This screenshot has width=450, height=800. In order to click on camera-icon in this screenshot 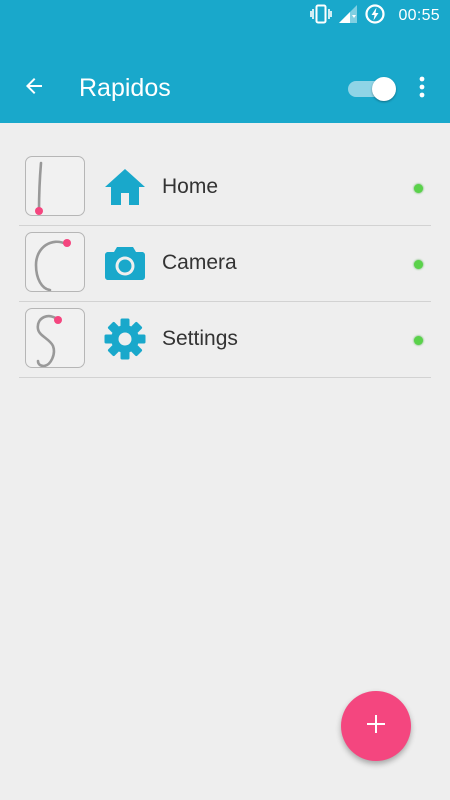, I will do `click(125, 263)`.